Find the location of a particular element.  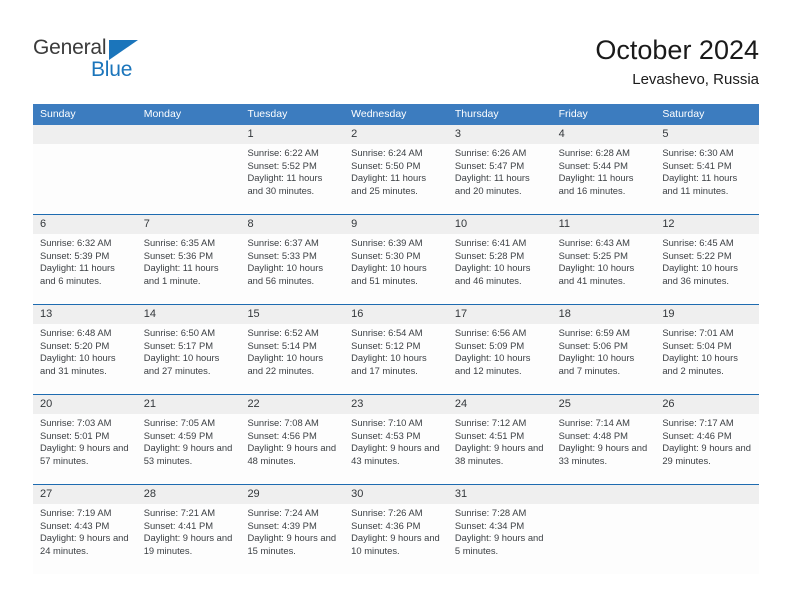

sunrise-text: Sunrise: 6:48 AM is located at coordinates (76, 332).